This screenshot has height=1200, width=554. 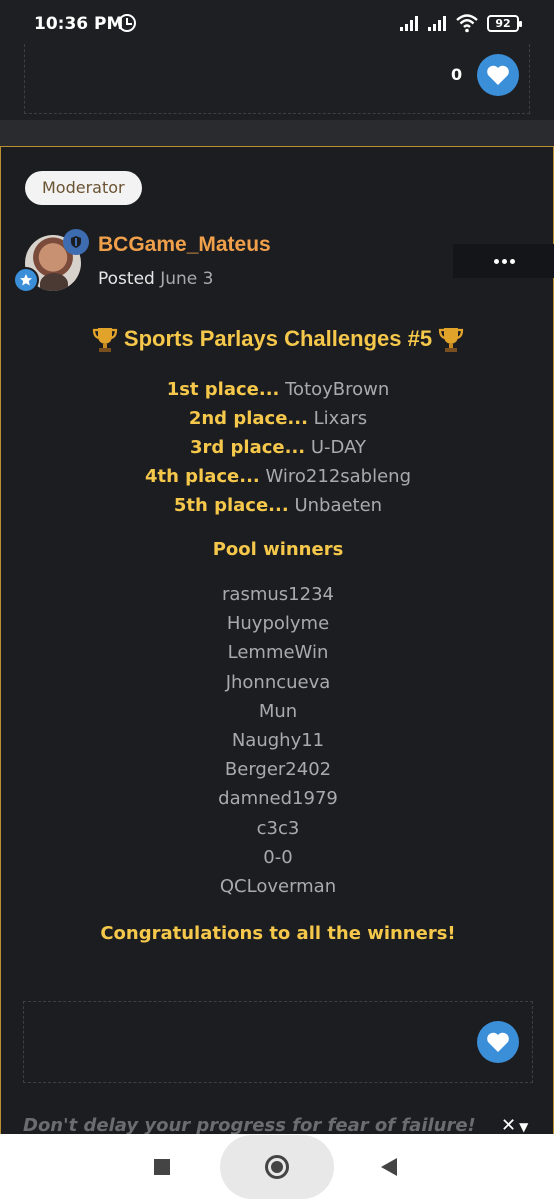 I want to click on place-row: 5th place... Unbaeten, so click(x=277, y=505).